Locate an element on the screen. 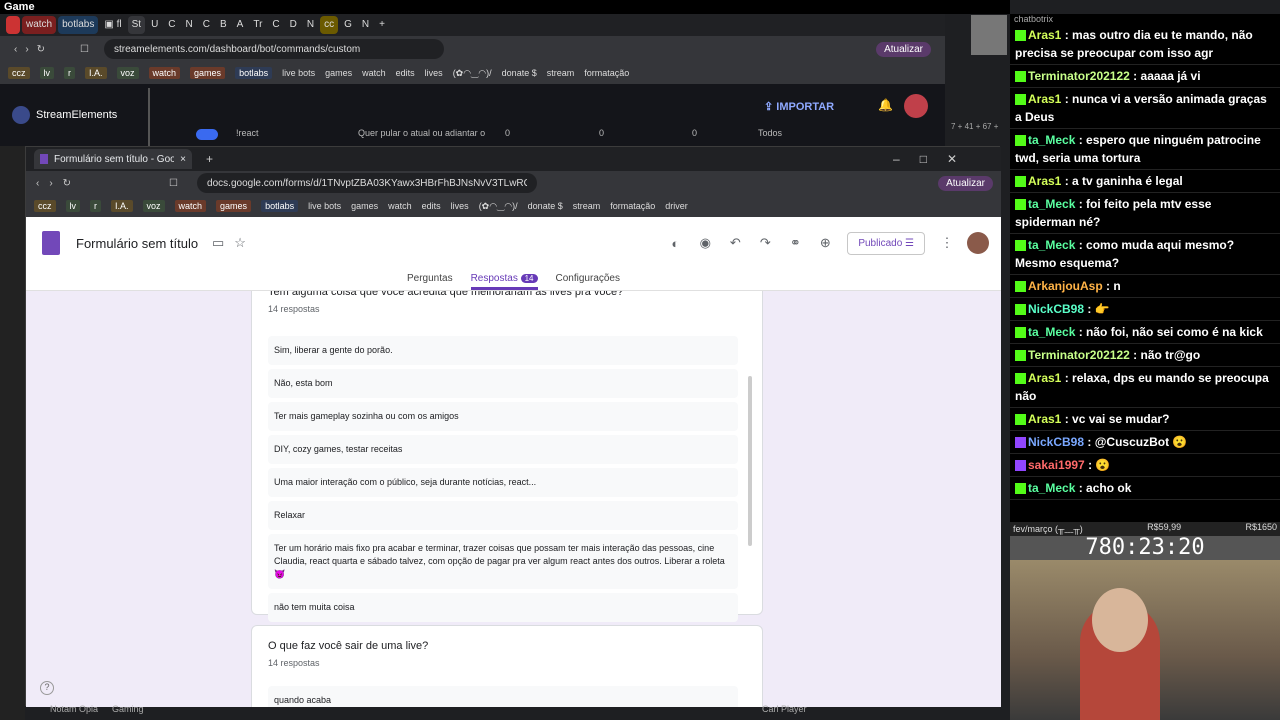 This screenshot has width=1280, height=720. bm-livebots: live bots is located at coordinates (298, 73).